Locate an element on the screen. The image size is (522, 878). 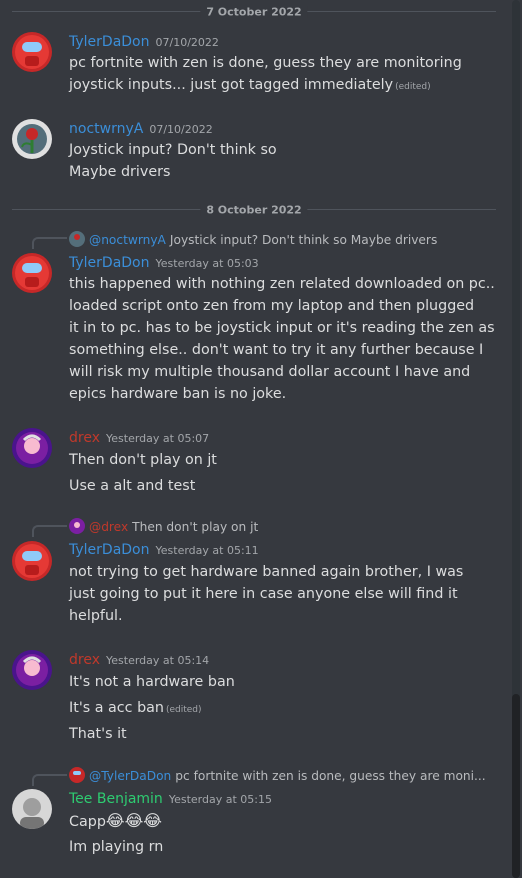
message-header: Tee Benjamin Yesterday at 05:15 is located at coordinates (170, 799).